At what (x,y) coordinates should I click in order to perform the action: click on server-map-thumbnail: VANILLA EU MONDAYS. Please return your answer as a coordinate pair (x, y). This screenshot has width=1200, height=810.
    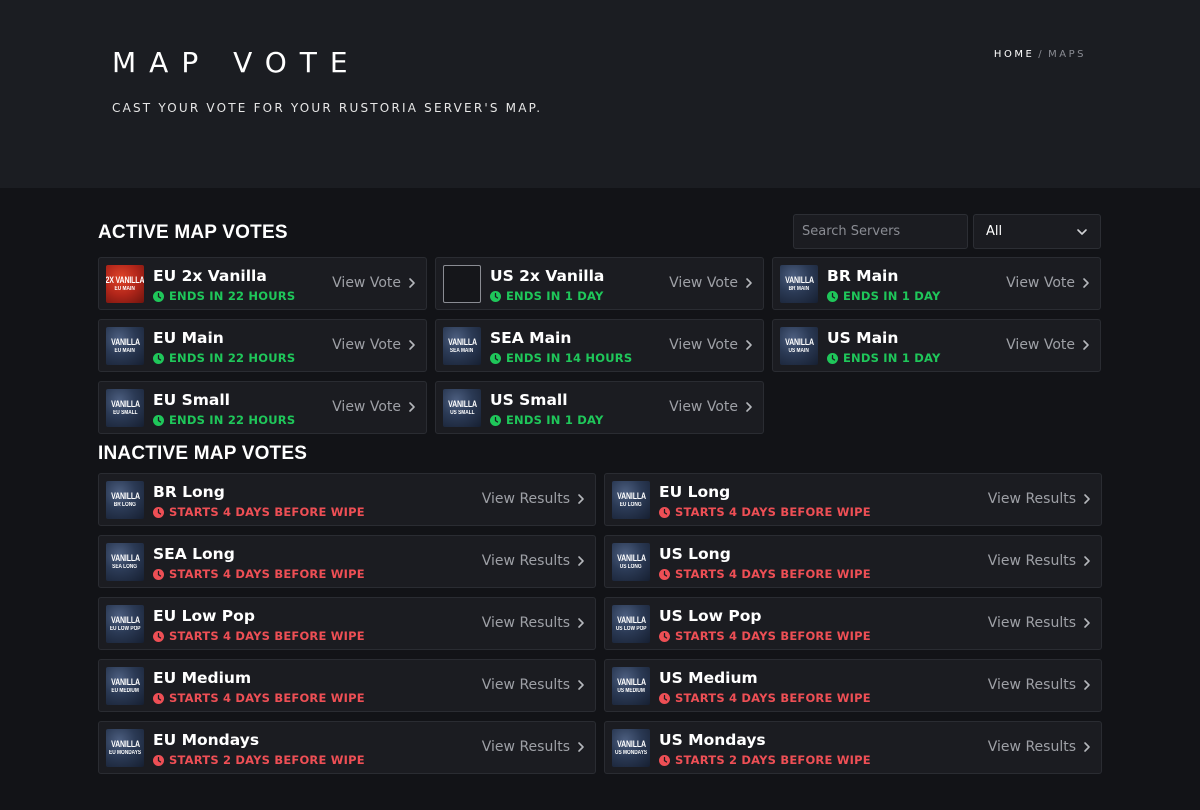
    Looking at the image, I should click on (125, 748).